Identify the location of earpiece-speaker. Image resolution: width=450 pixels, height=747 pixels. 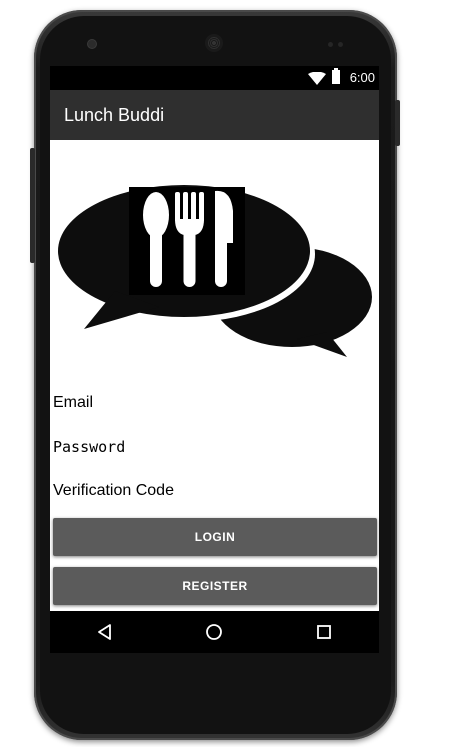
(214, 43).